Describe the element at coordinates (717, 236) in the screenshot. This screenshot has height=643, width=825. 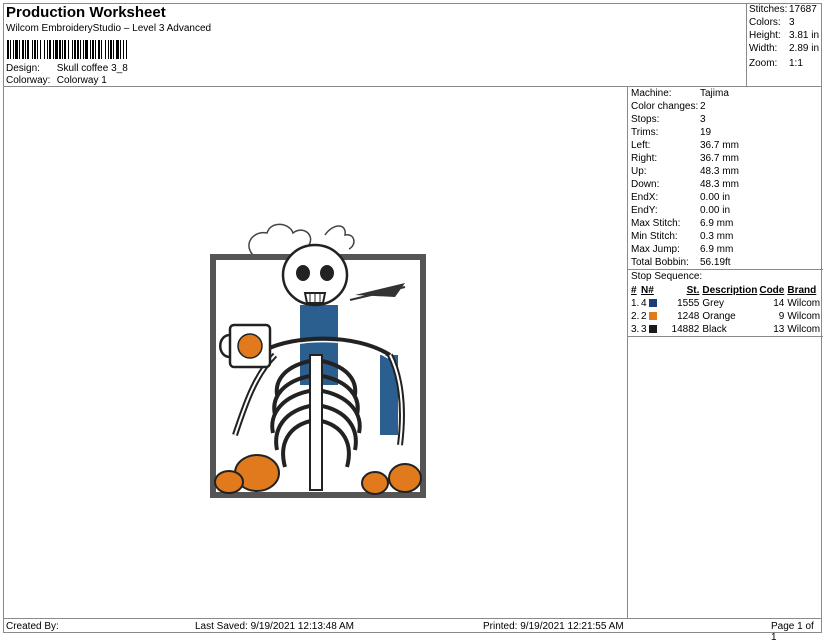
I see `machine-info-value: 0.3 mm` at that location.